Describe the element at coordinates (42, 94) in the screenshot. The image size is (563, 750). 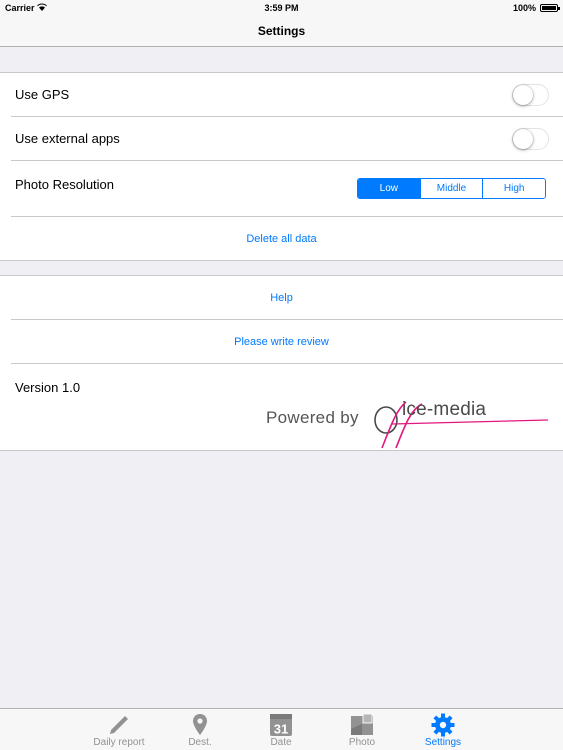
I see `use-gps-label: Use GPS` at that location.